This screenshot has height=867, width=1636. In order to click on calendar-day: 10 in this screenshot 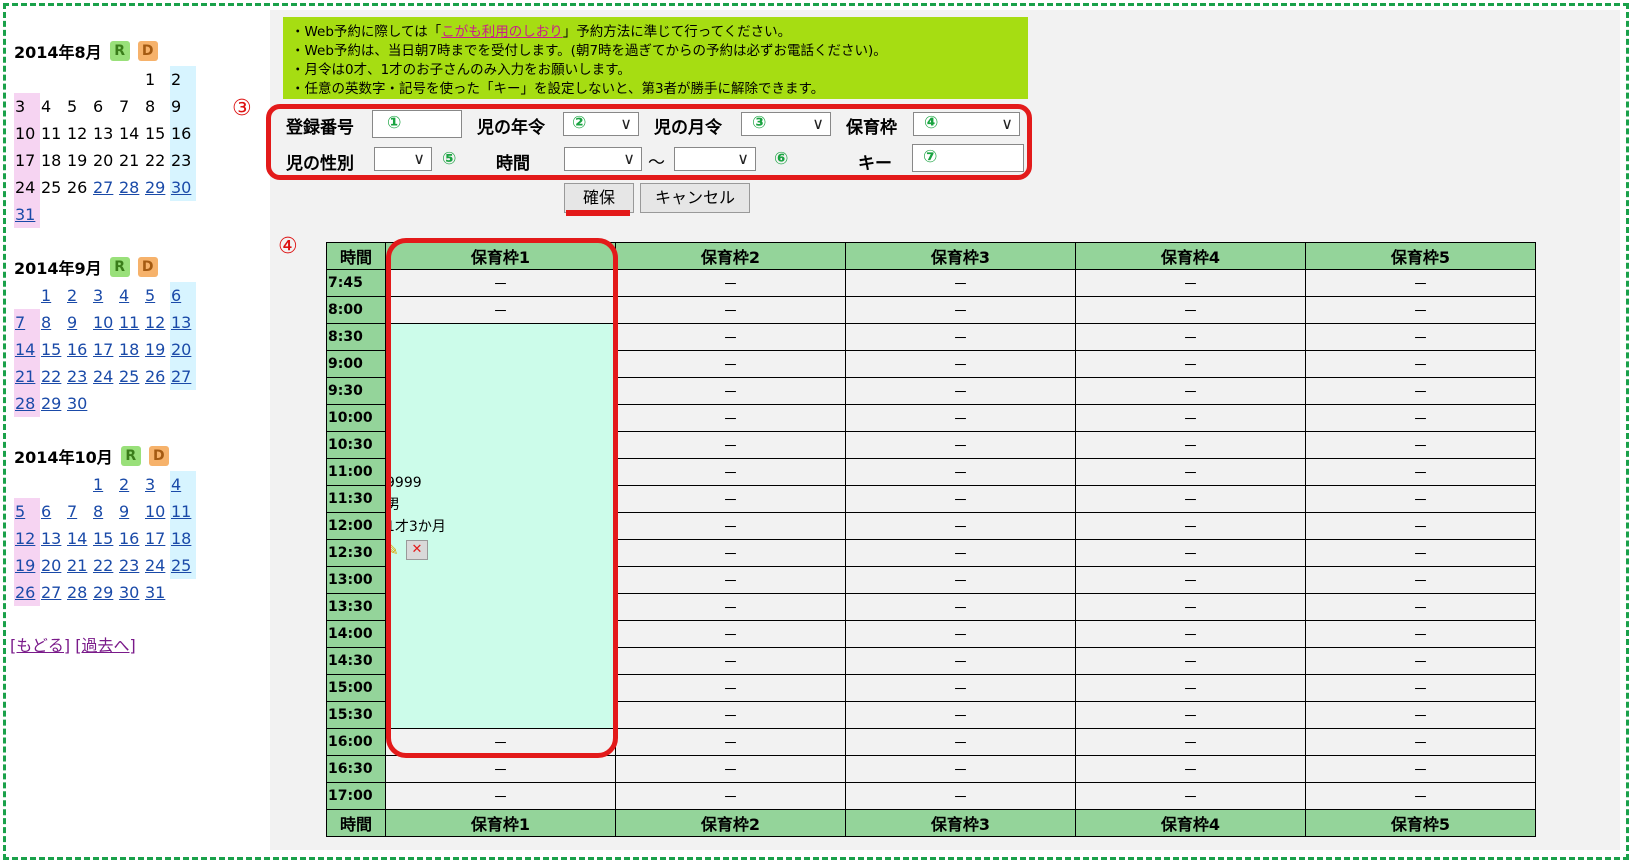, I will do `click(105, 322)`.